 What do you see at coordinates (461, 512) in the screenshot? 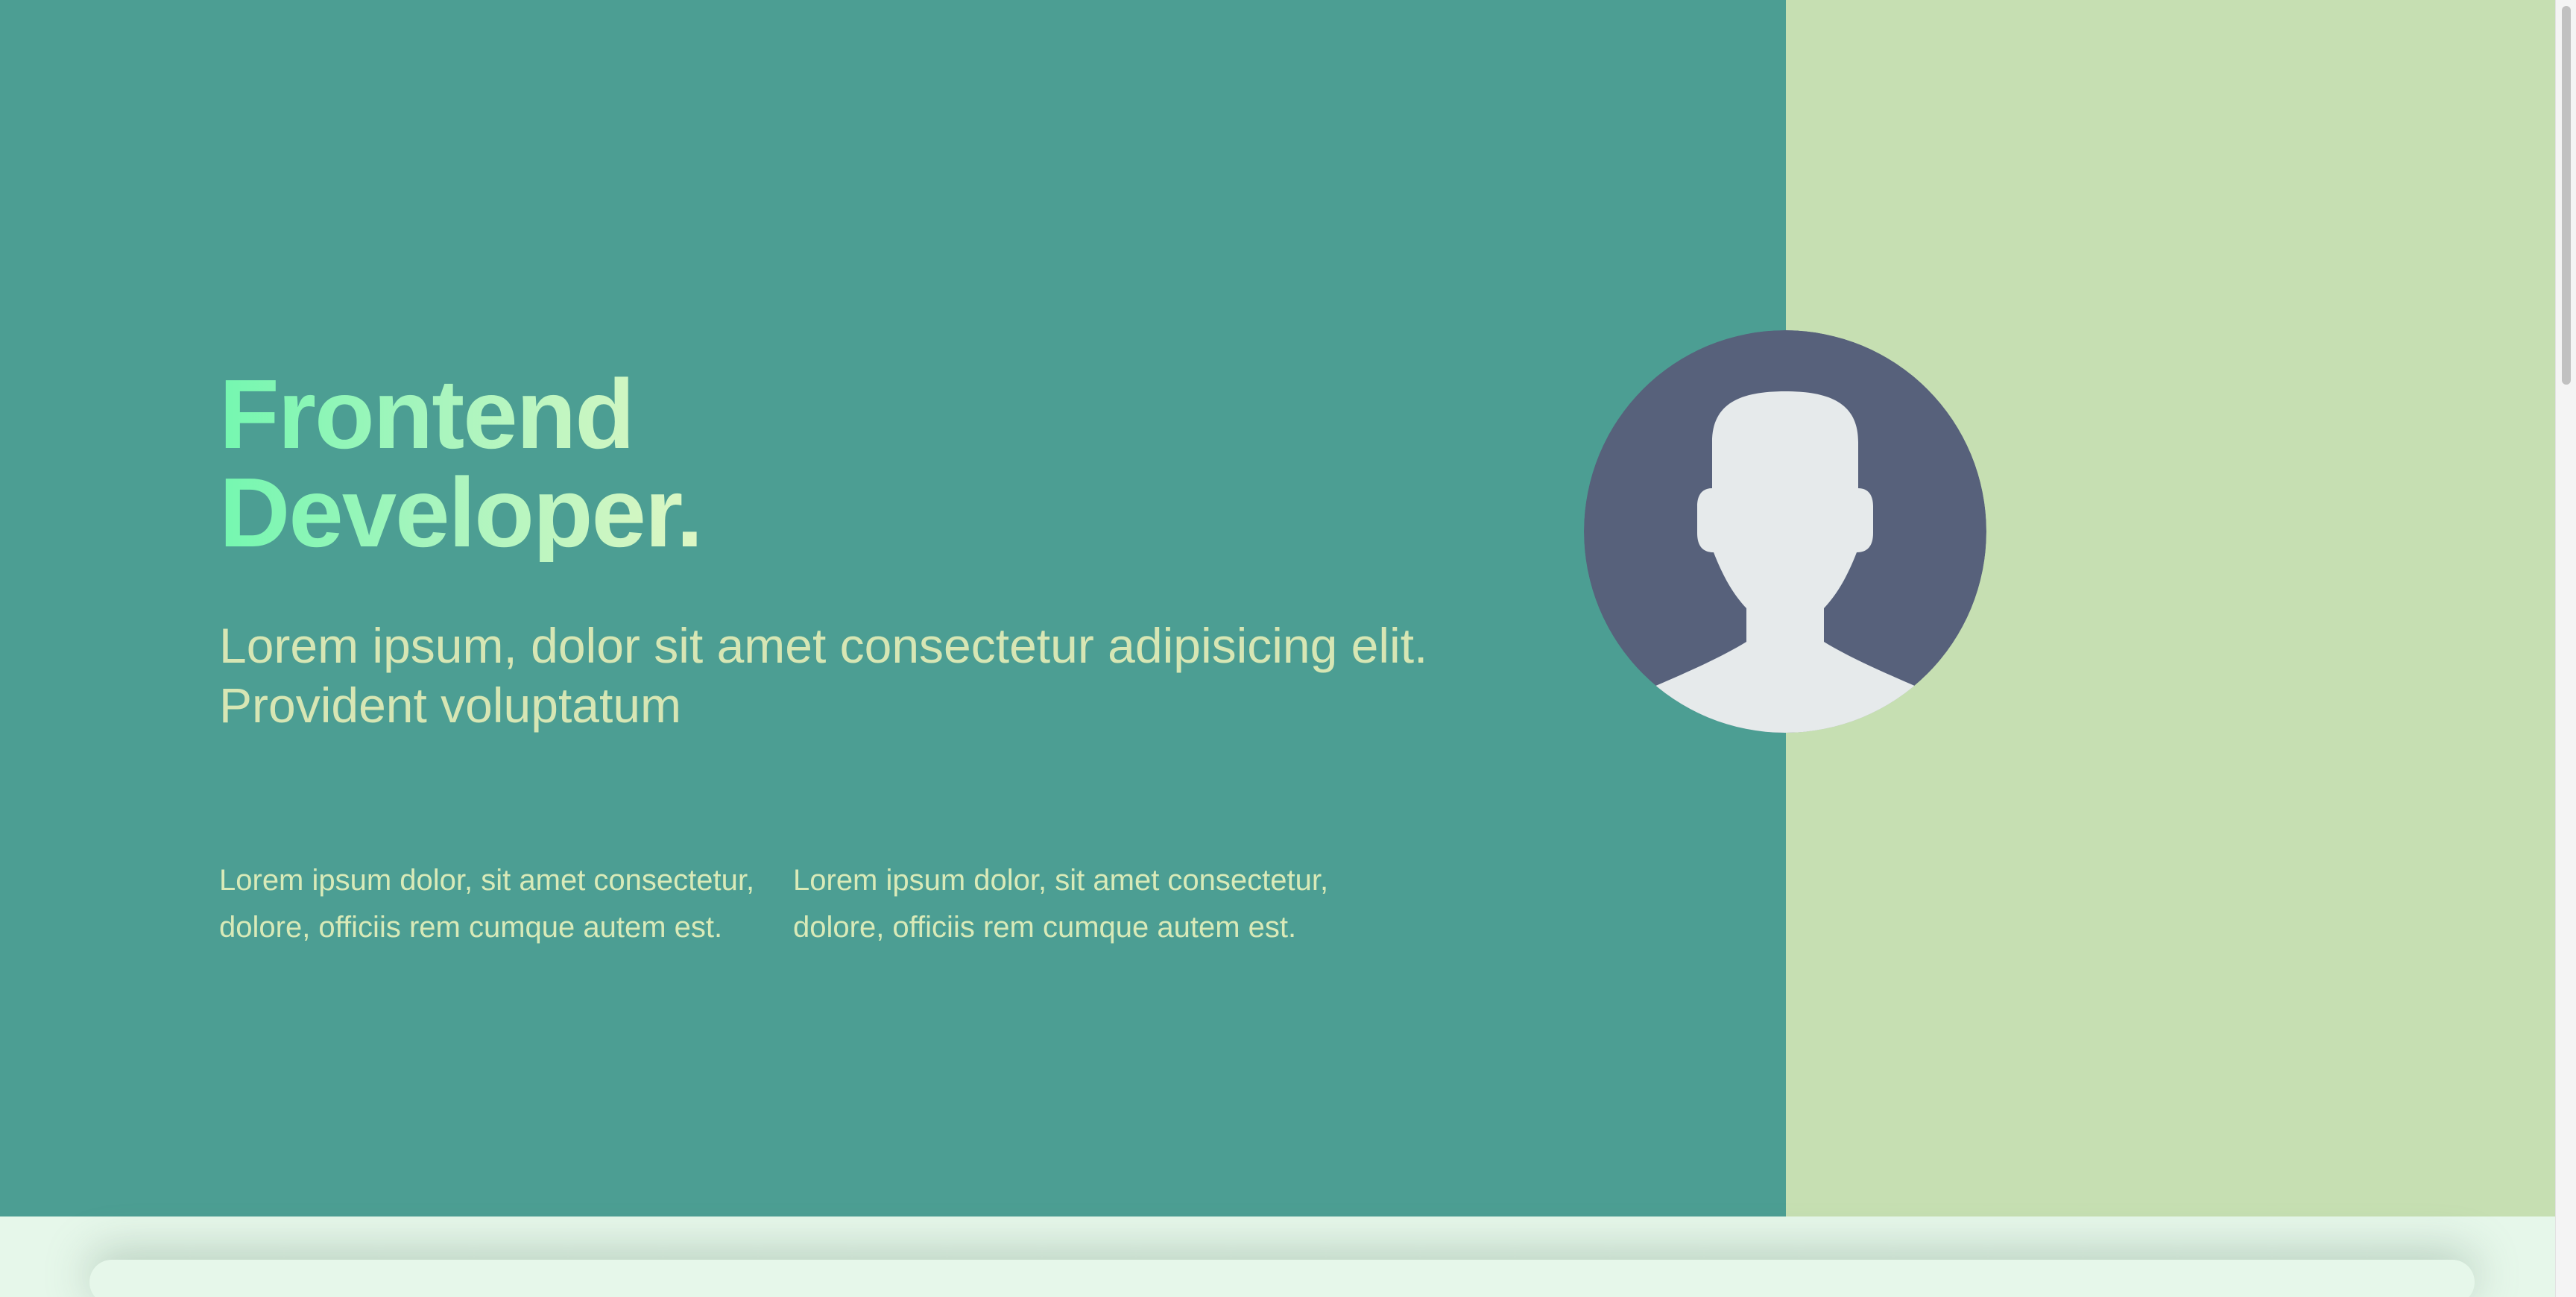
I see `headline-line-2: Developer.` at bounding box center [461, 512].